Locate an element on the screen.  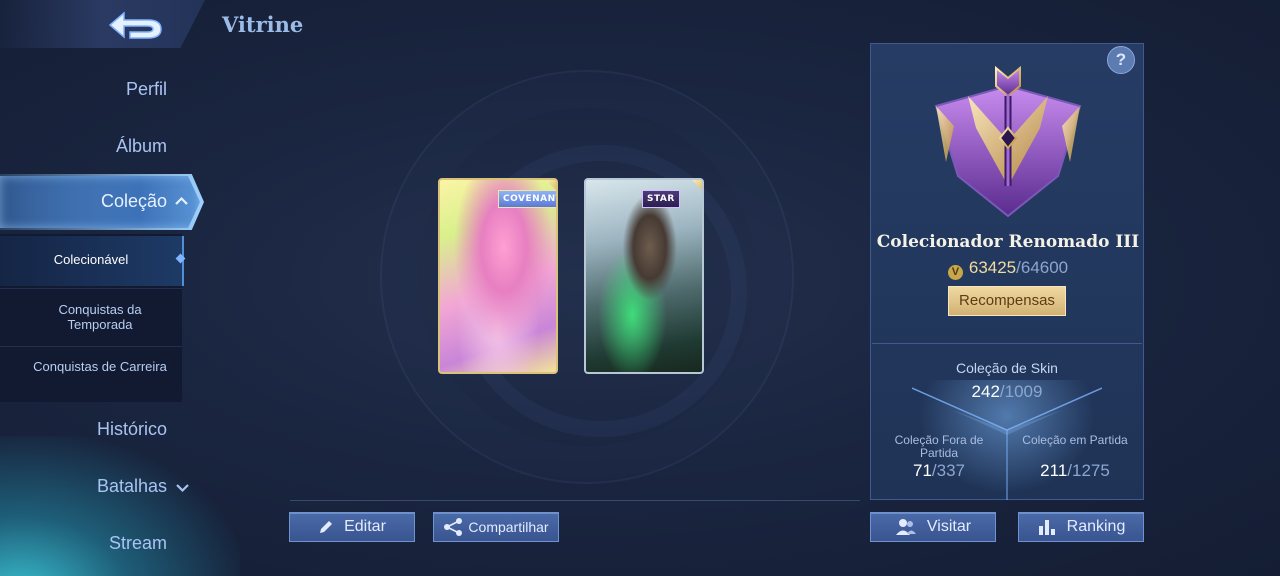
skin-collection-current: 242 is located at coordinates (985, 391).